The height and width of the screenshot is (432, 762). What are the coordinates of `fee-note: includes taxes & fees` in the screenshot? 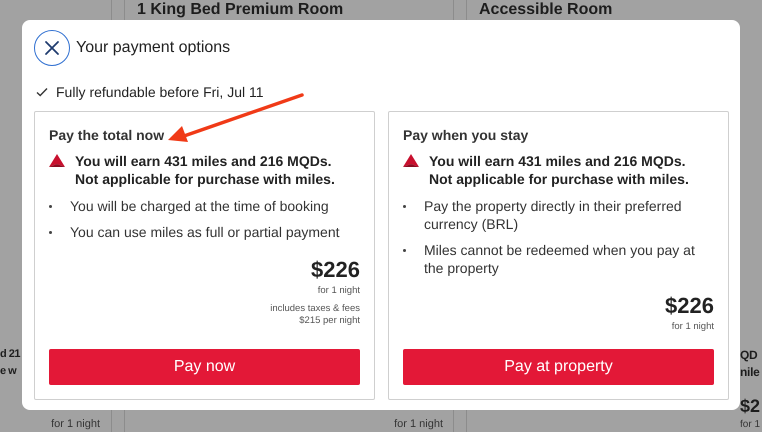 It's located at (315, 309).